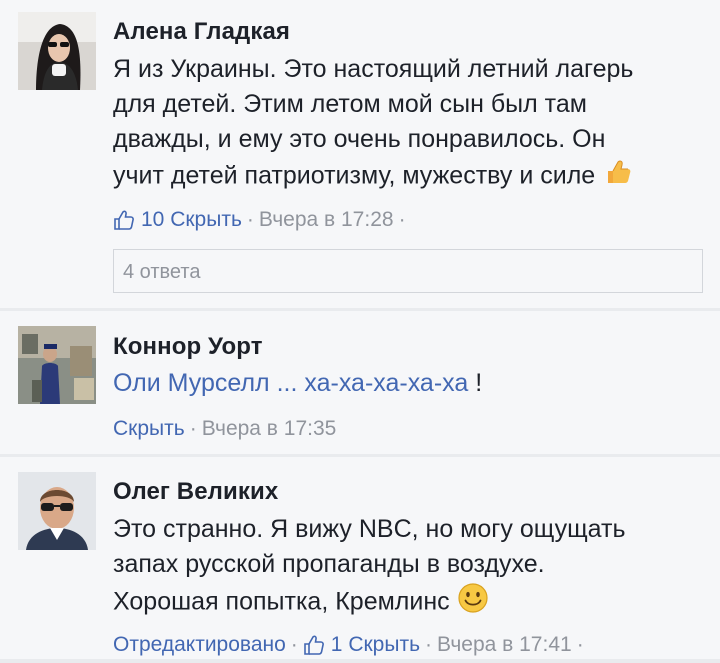 The image size is (720, 663). What do you see at coordinates (504, 645) in the screenshot?
I see `comment-time: Вчера в 17:41` at bounding box center [504, 645].